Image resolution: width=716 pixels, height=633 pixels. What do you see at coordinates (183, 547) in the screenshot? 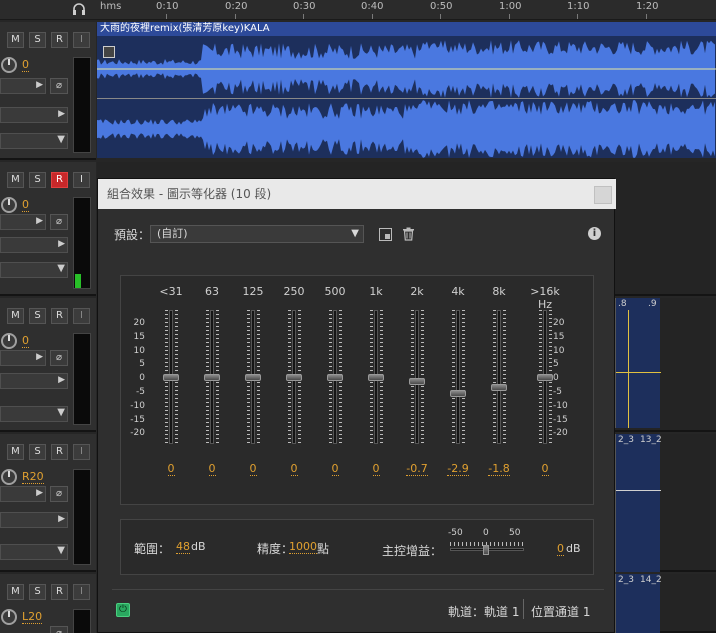
I see `range-value: 48` at bounding box center [183, 547].